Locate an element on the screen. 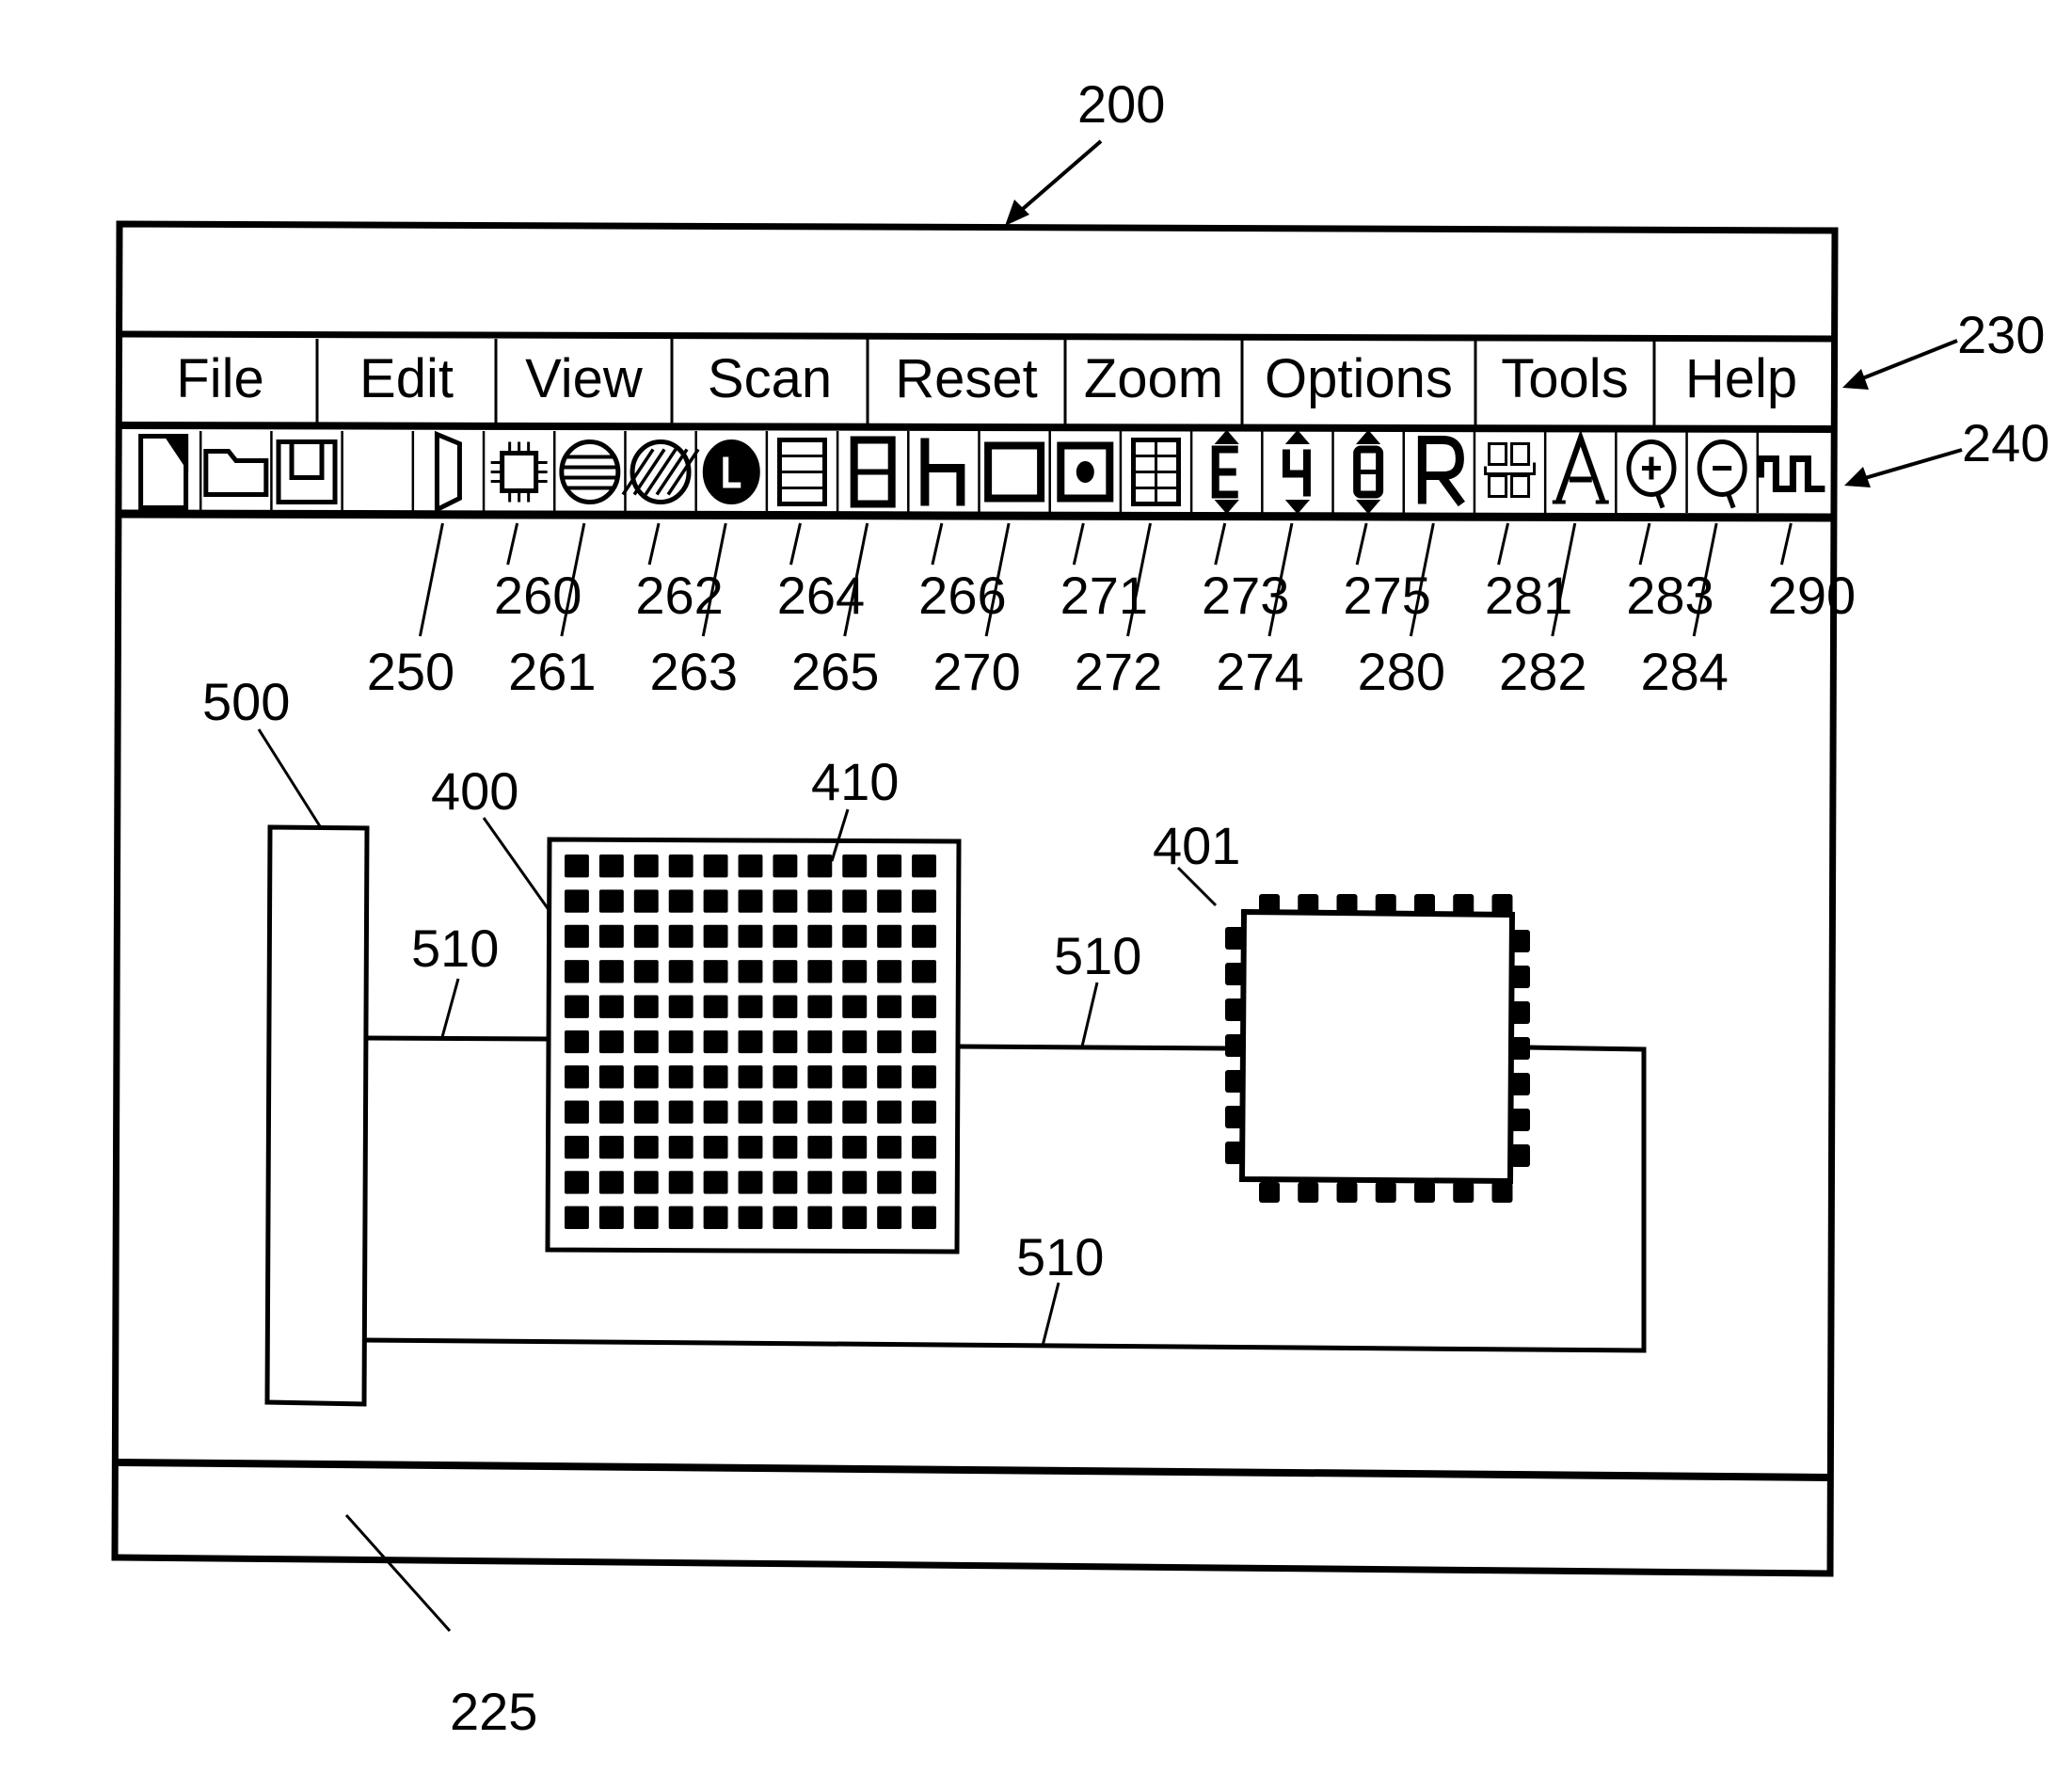  toolbar-button-chip is located at coordinates (518, 472).